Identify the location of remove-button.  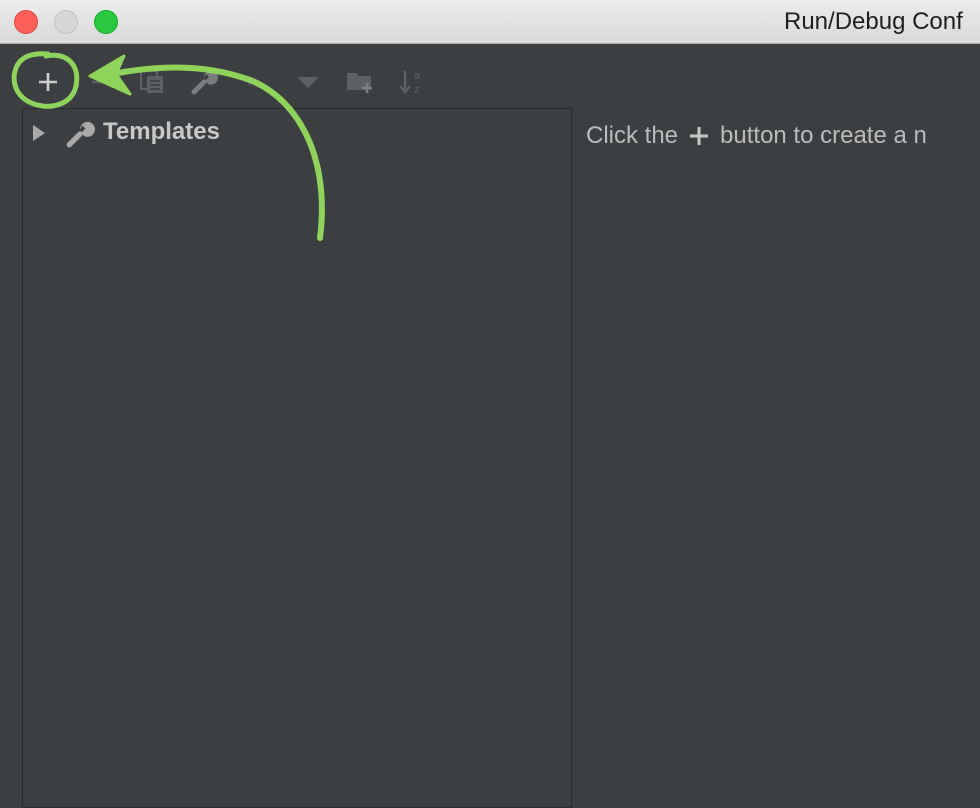
(100, 82).